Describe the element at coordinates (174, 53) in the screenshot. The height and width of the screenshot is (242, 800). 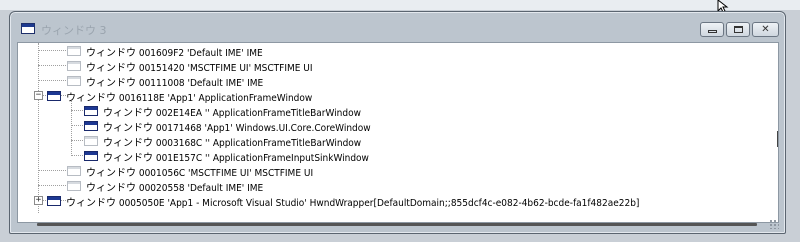
I see `tree-row-label: ウィンドウ 001609F2 'Default IME' IME` at that location.